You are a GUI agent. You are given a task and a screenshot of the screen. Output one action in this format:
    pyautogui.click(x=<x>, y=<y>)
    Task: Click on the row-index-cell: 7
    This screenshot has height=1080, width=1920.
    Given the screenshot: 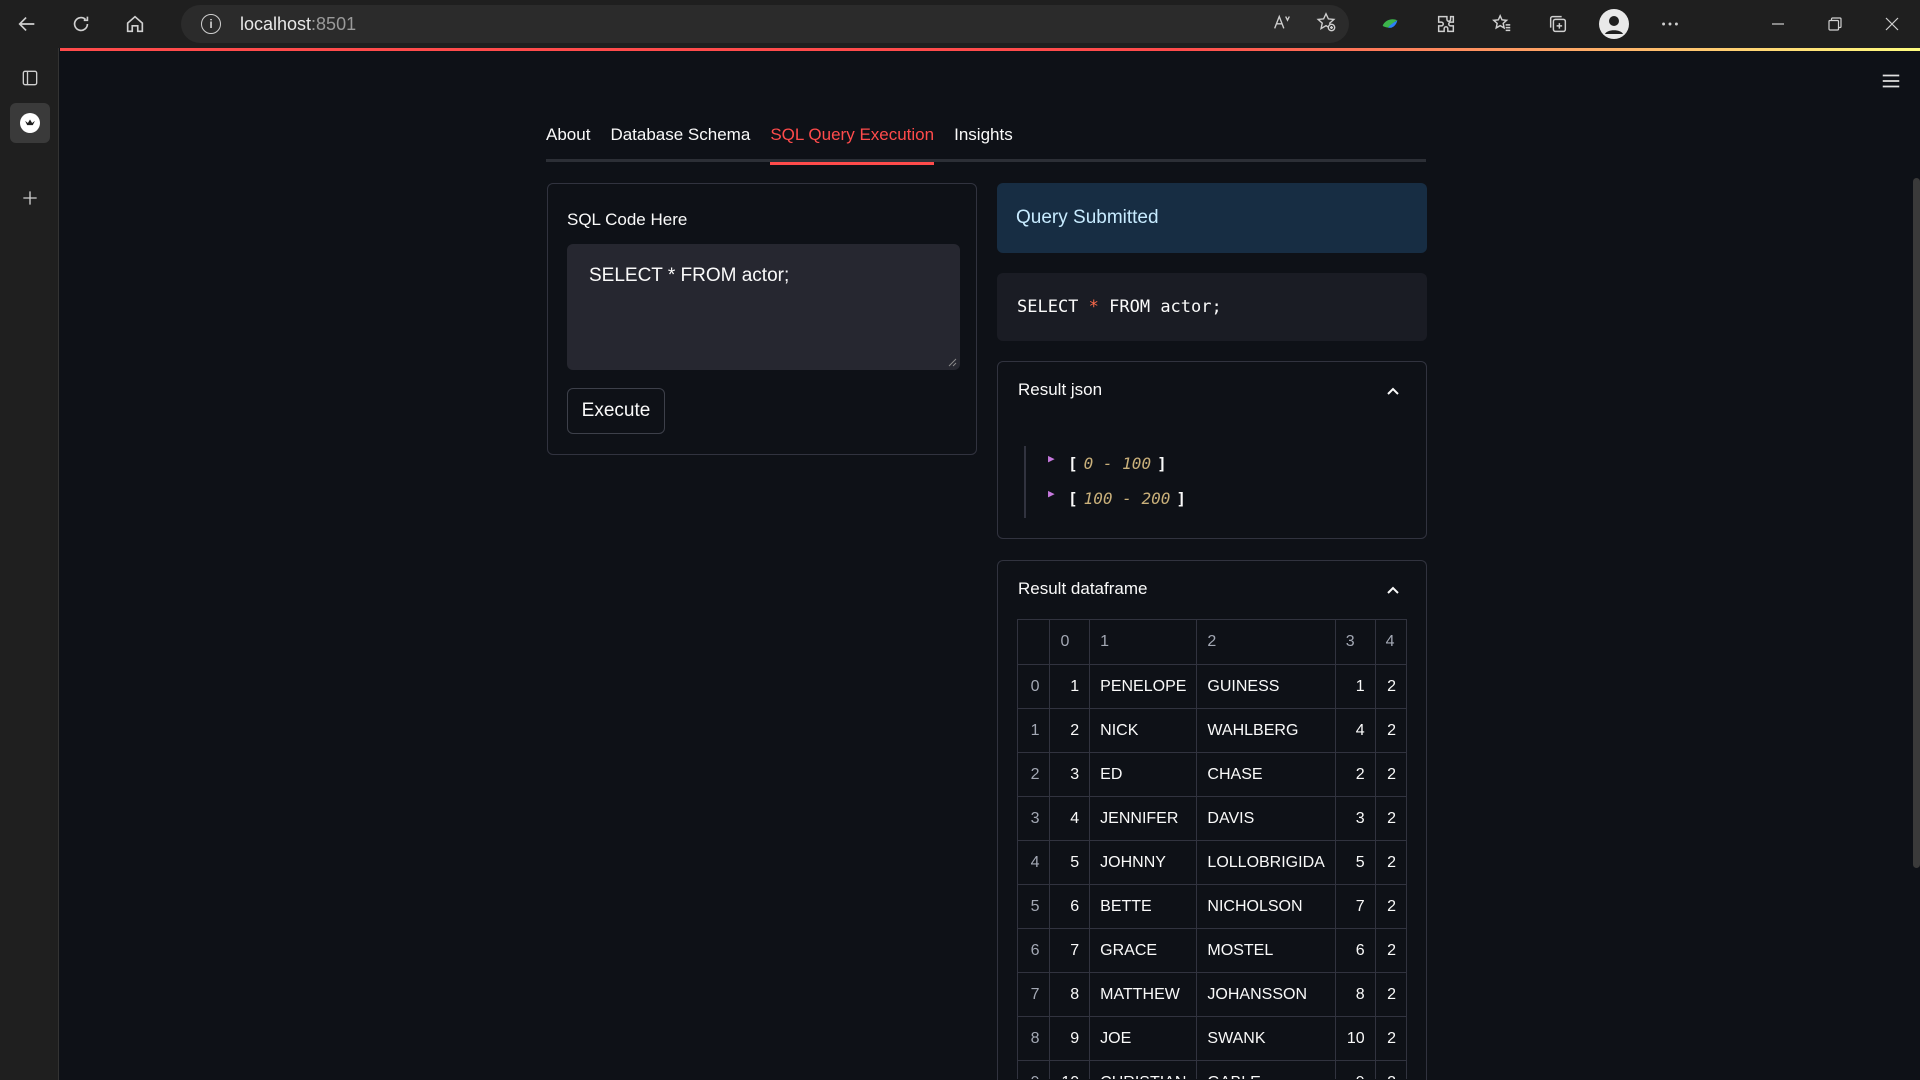 What is the action you would take?
    pyautogui.click(x=1034, y=994)
    